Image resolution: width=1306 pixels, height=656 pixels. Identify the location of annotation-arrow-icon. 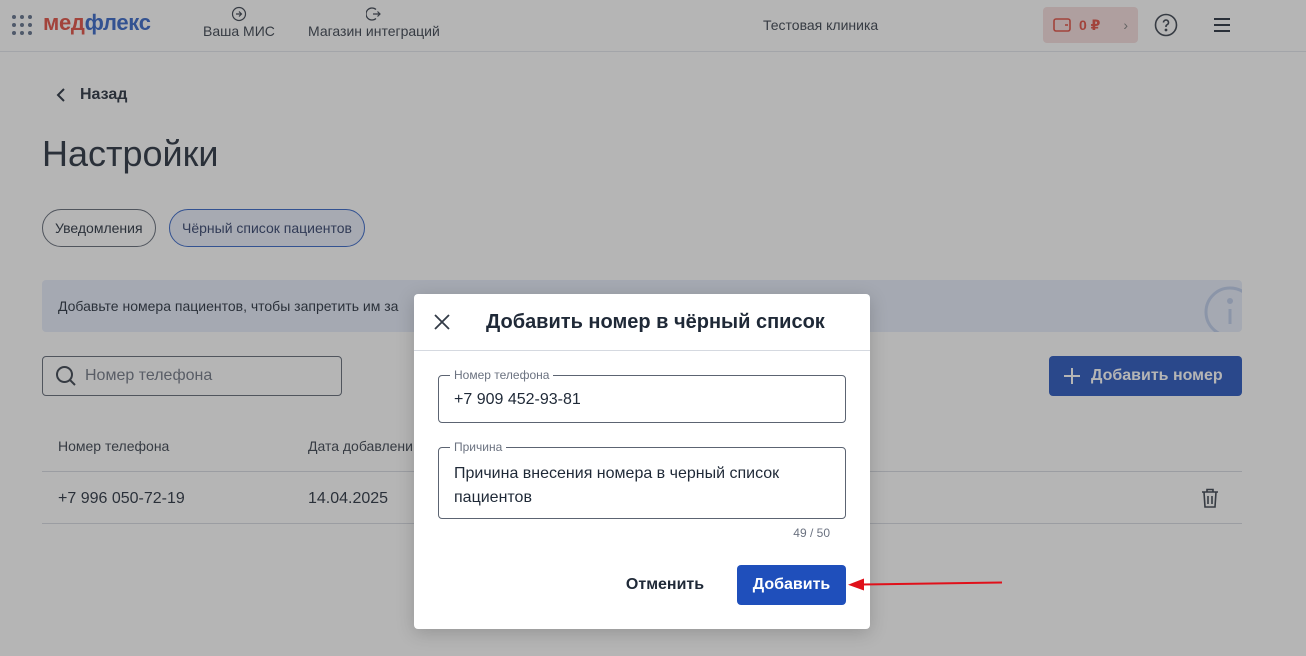
(925, 584).